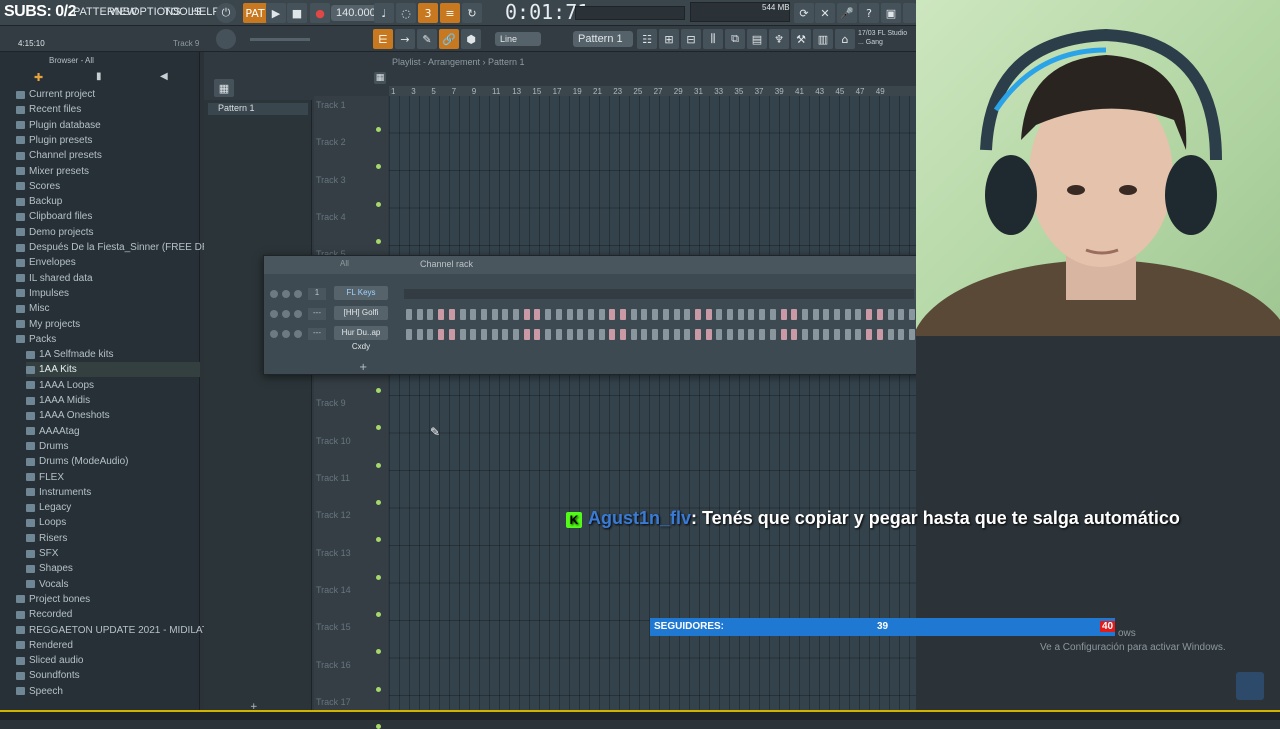 This screenshot has height=729, width=1280. Describe the element at coordinates (333, 627) in the screenshot. I see `track-label: Track 15` at that location.